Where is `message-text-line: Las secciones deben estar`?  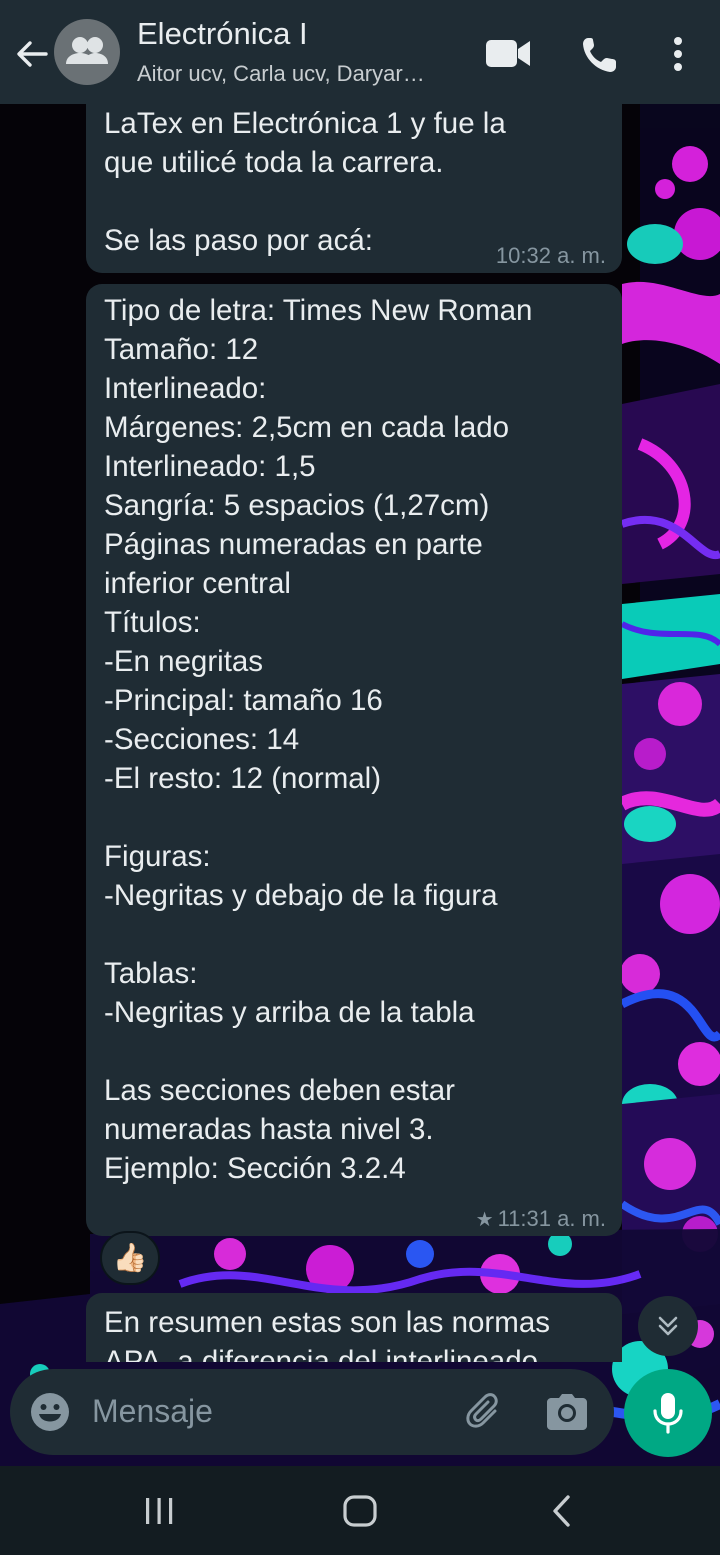 message-text-line: Las secciones deben estar is located at coordinates (279, 1090).